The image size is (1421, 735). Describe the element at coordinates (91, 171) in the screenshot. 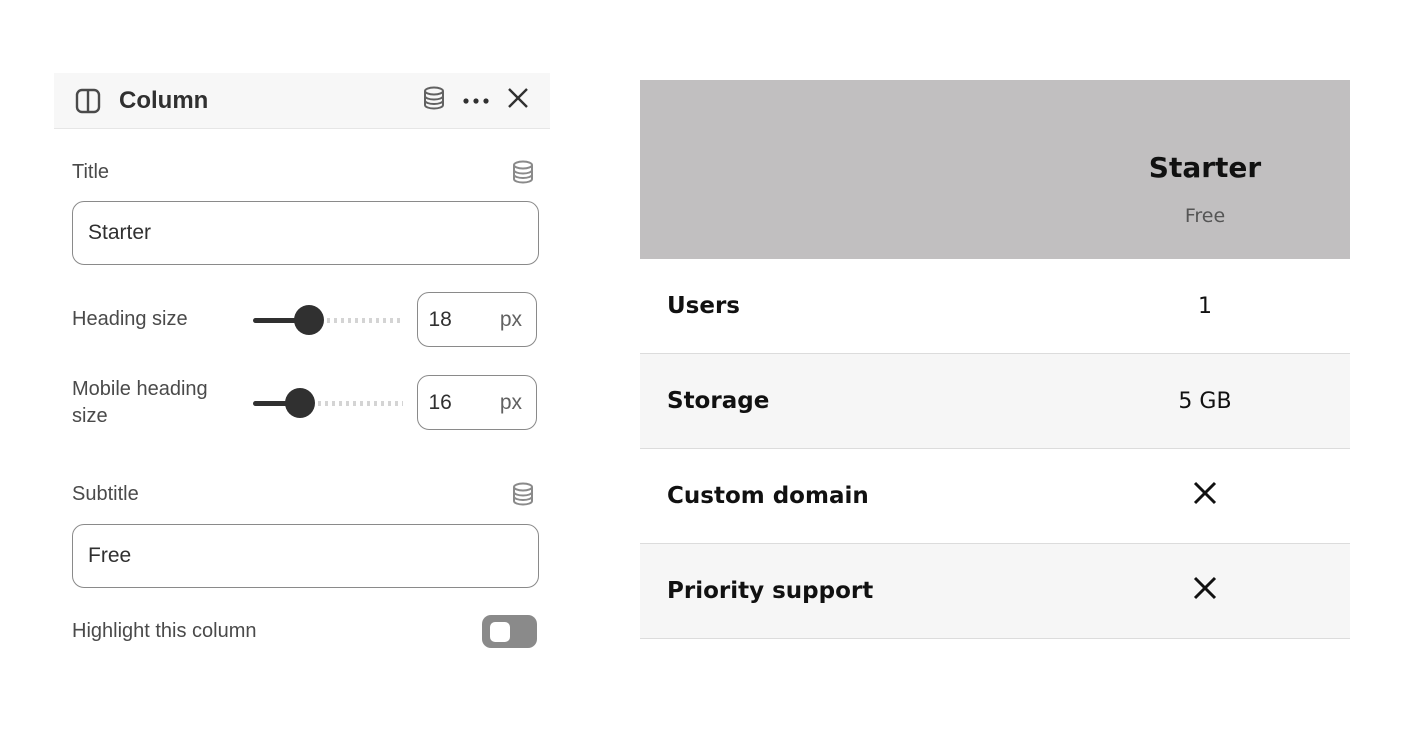

I see `title-label: Title` at that location.